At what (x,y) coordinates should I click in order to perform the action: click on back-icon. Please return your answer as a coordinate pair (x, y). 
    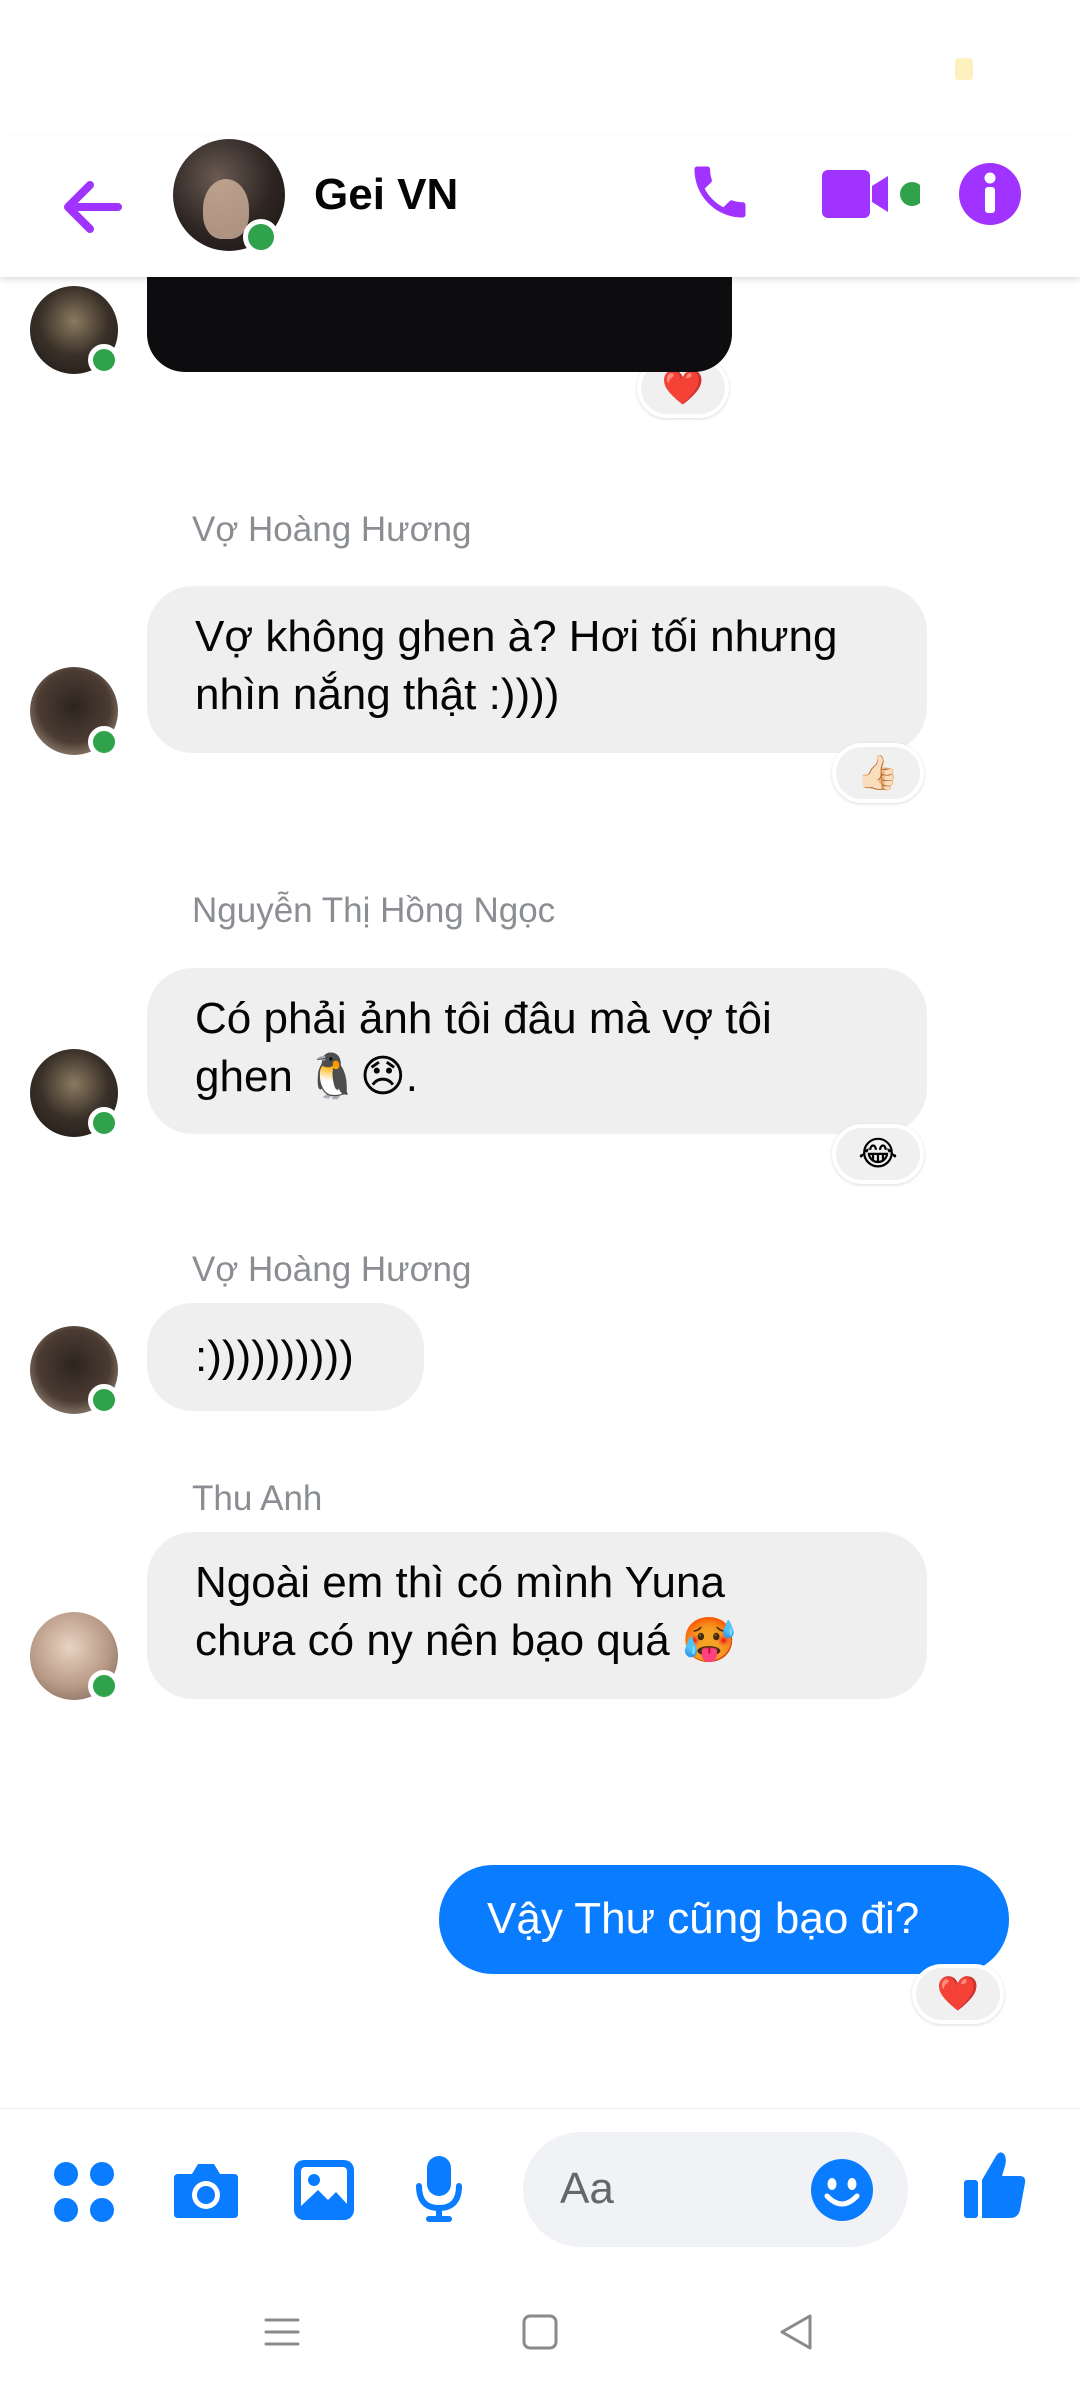
    Looking at the image, I should click on (796, 2332).